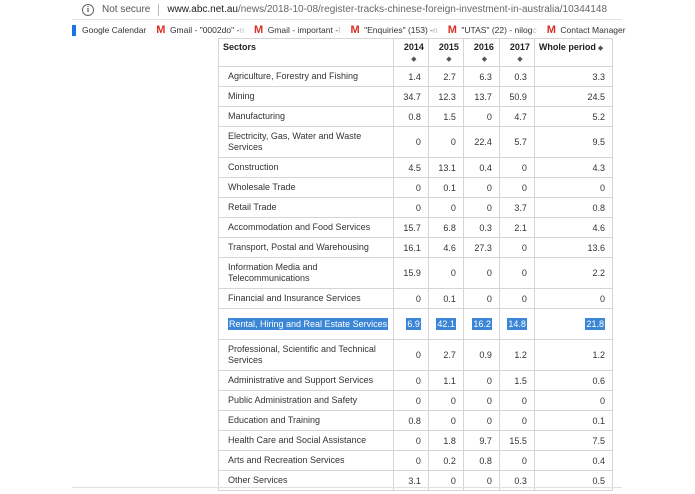 The image size is (695, 494). I want to click on value-cell: 6.8, so click(445, 227).